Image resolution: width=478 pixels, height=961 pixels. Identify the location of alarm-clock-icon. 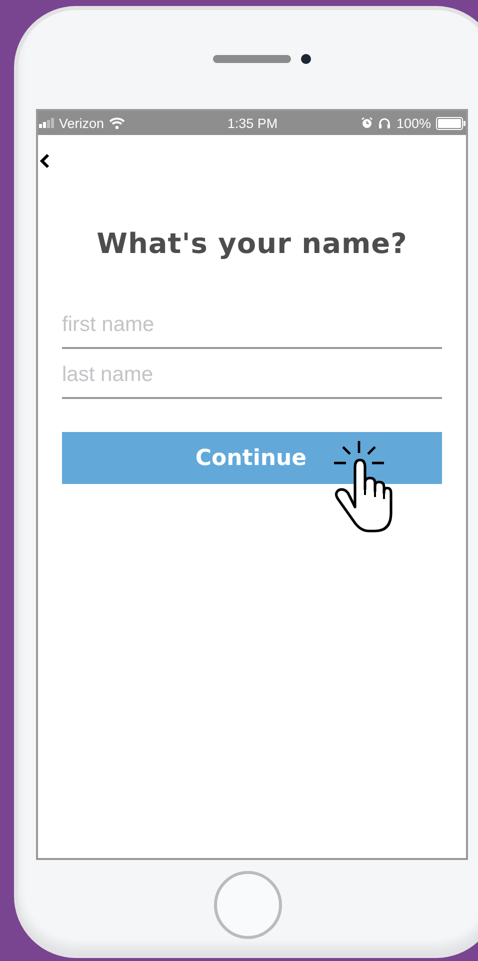
(367, 123).